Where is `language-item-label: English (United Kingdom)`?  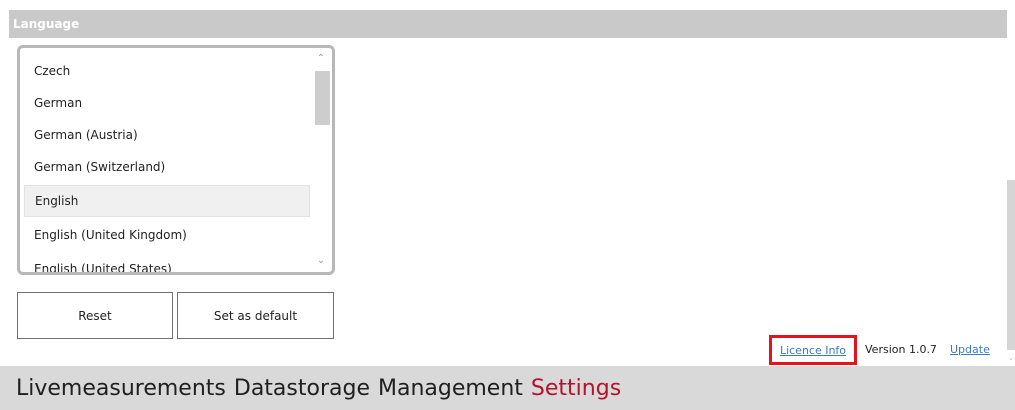 language-item-label: English (United Kingdom) is located at coordinates (110, 235).